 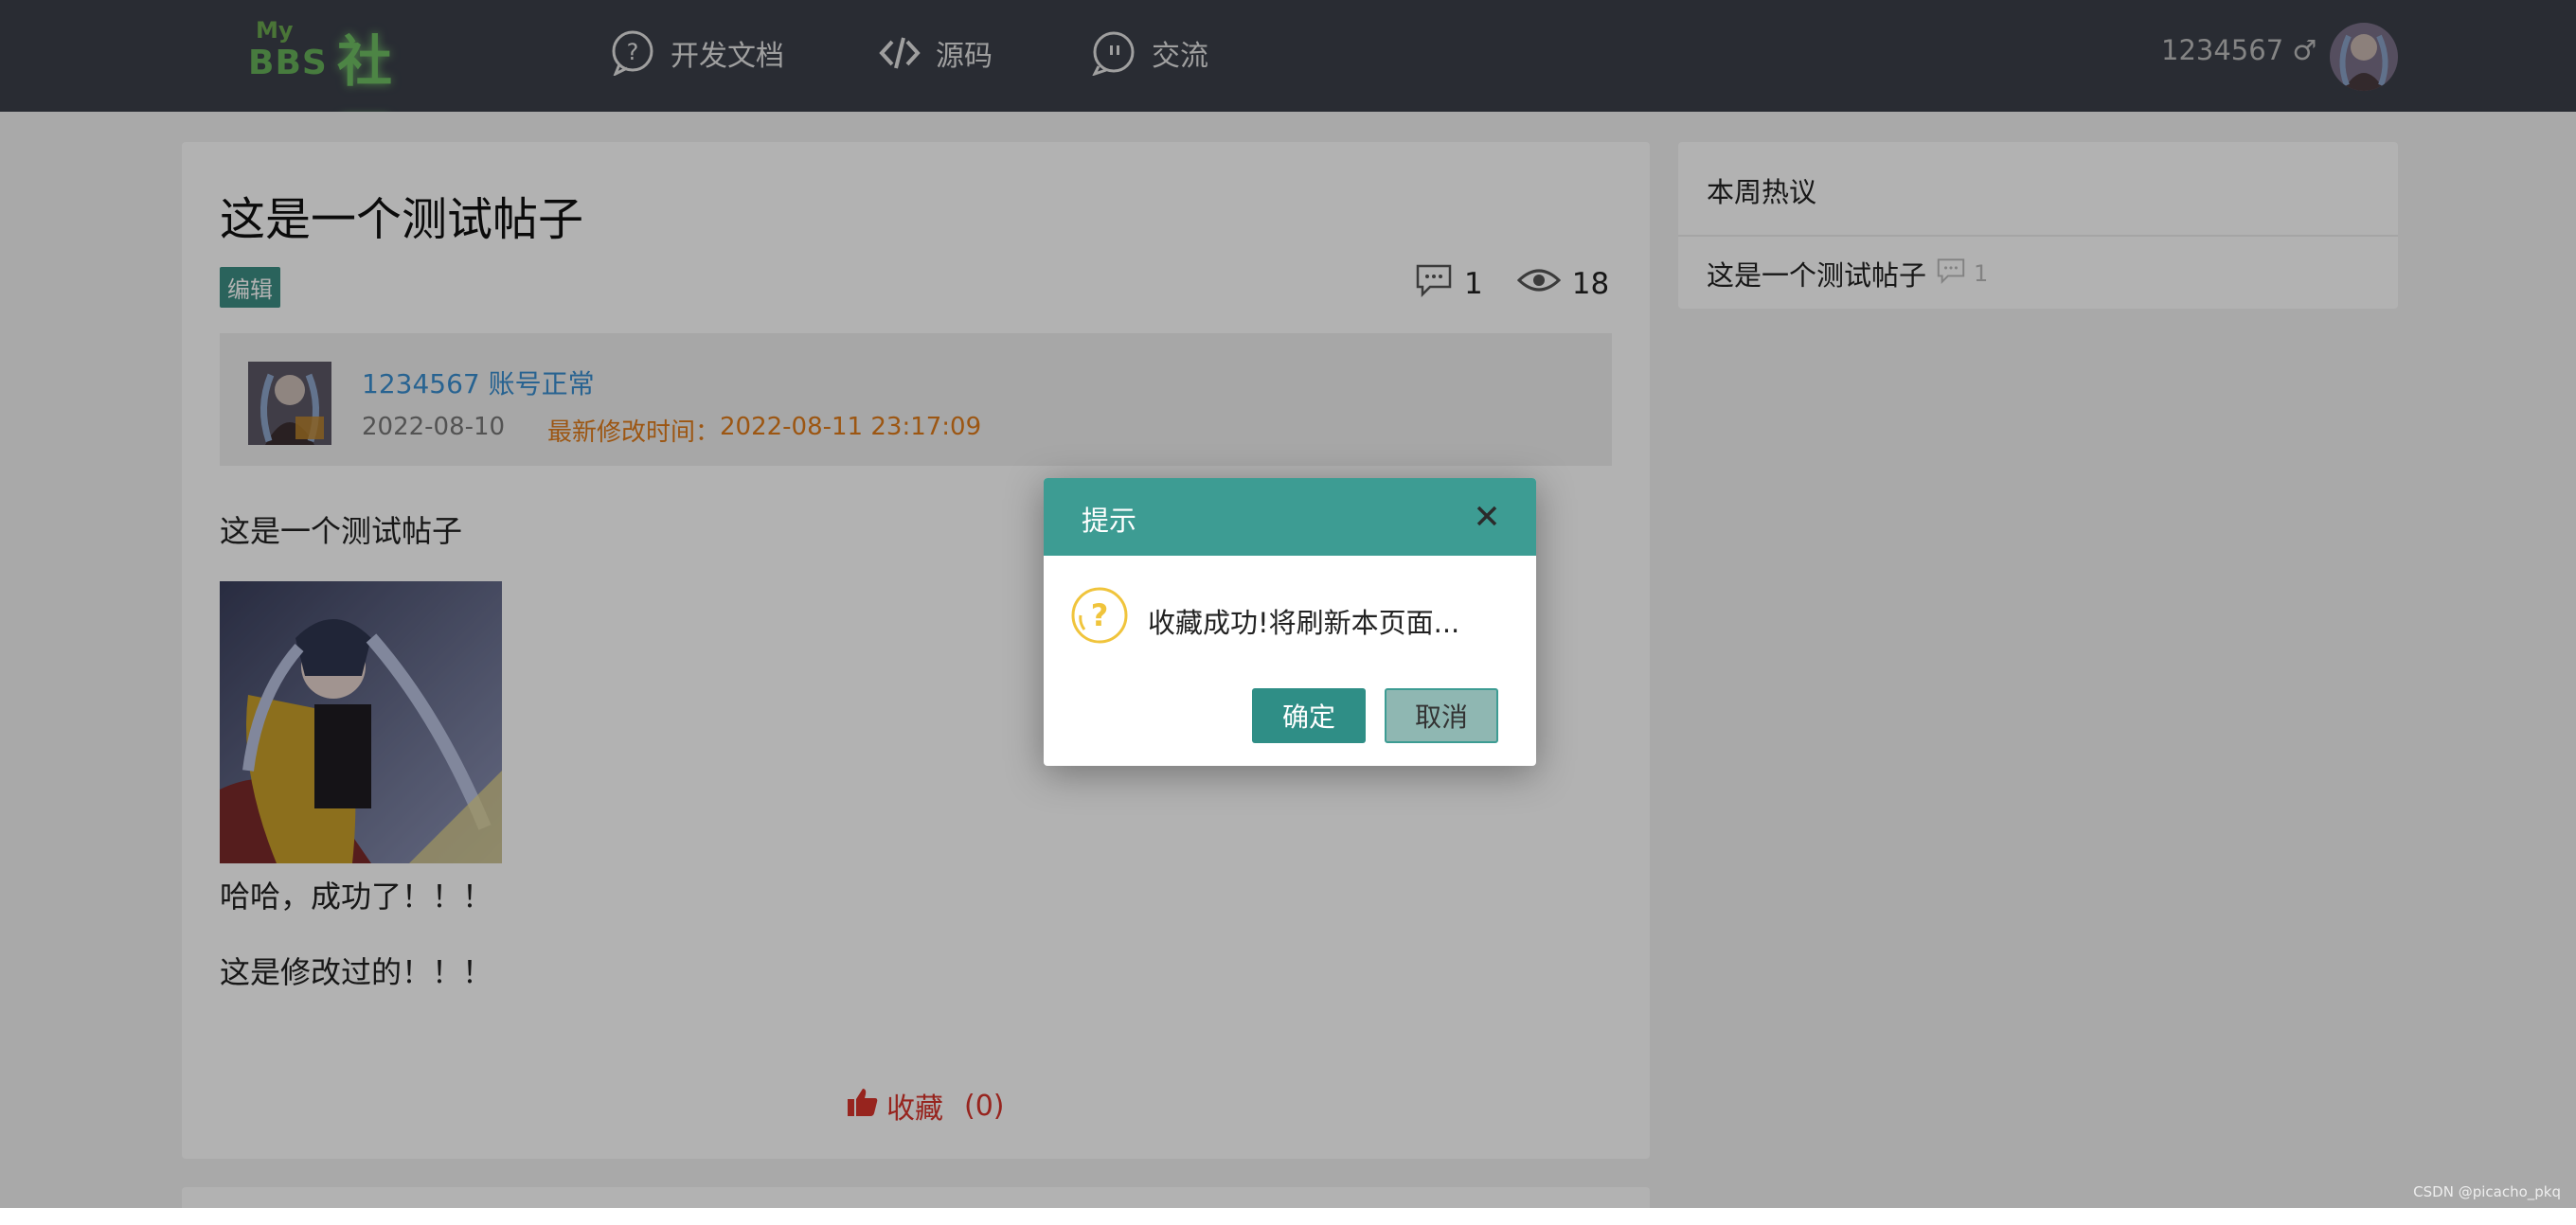 I want to click on question-icon: ?, so click(x=1099, y=615).